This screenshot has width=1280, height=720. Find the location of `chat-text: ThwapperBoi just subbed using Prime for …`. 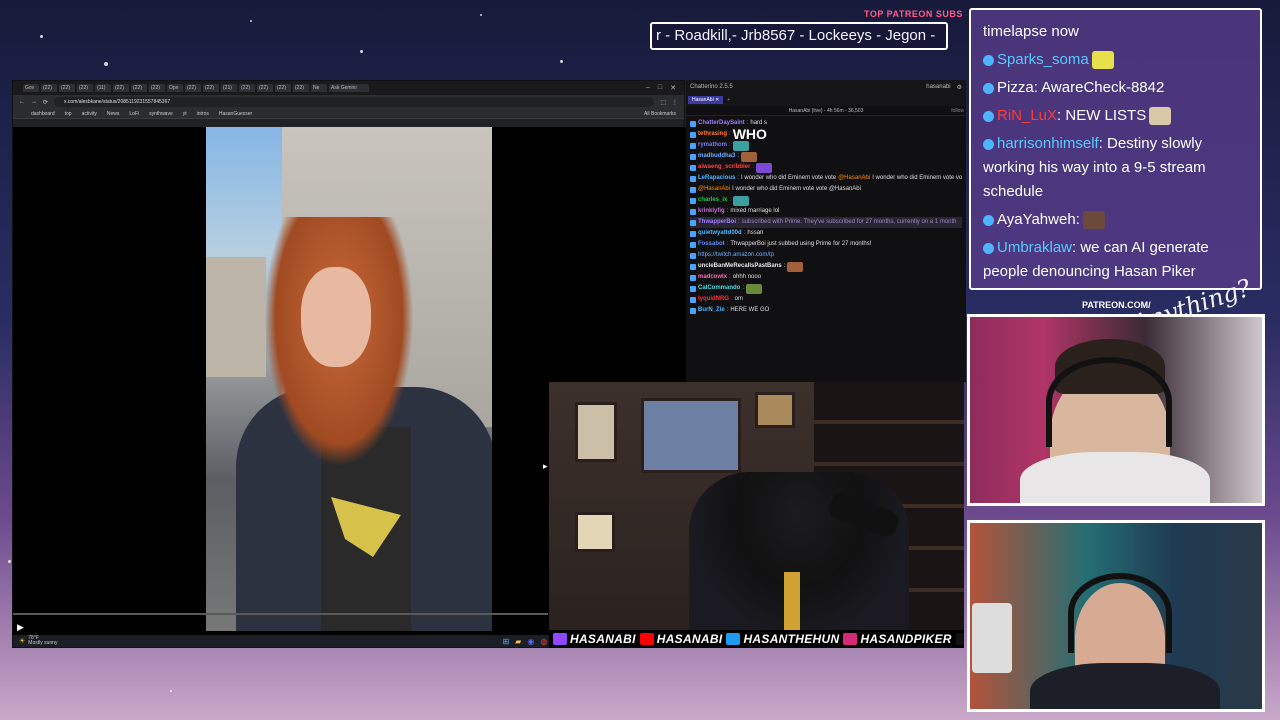

chat-text: ThwapperBoi just subbed using Prime for … is located at coordinates (801, 244).